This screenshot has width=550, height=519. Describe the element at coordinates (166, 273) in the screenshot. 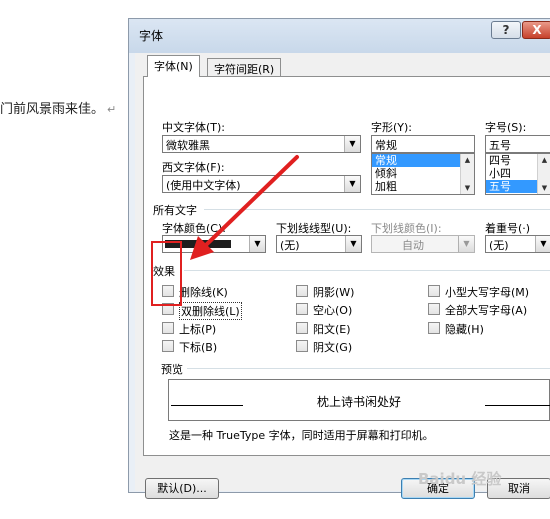

I see `annotation-highlight-box` at that location.